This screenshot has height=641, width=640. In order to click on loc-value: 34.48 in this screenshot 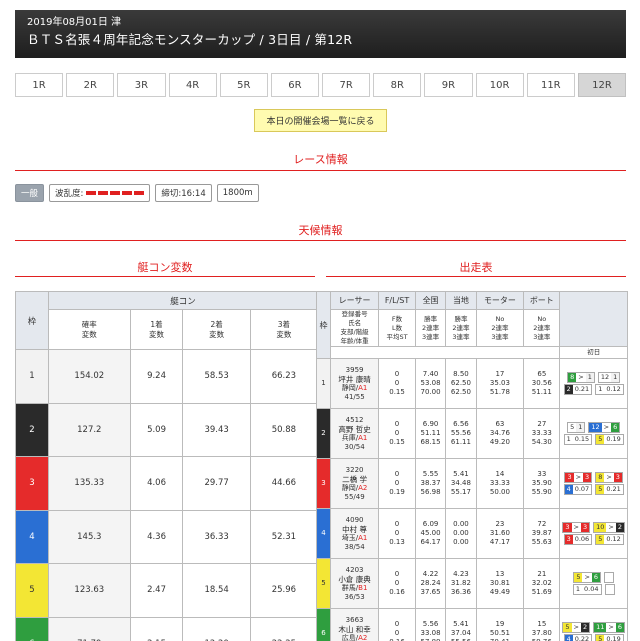, I will do `click(460, 483)`.